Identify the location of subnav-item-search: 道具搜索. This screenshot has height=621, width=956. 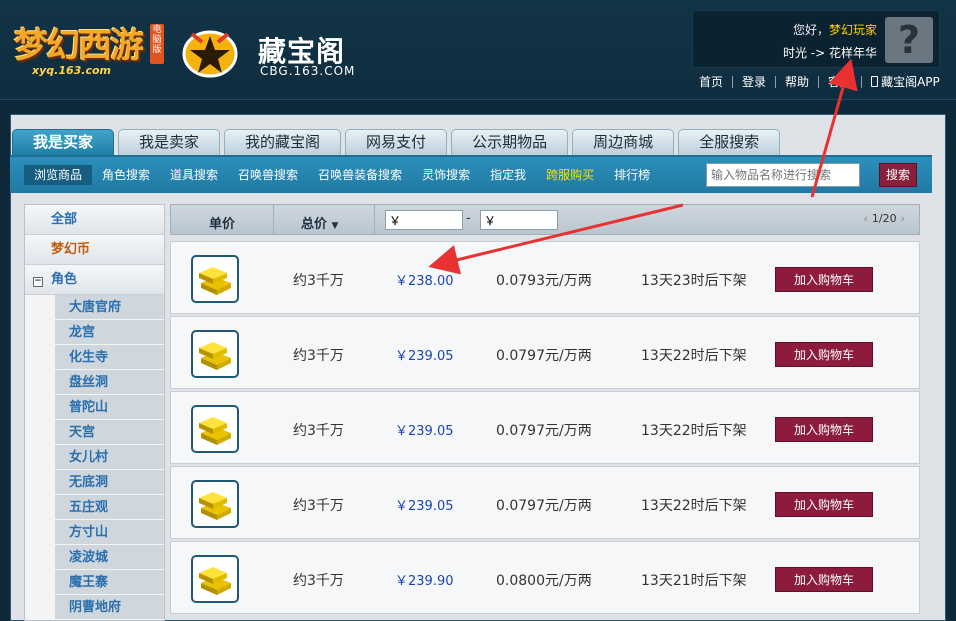
(194, 175).